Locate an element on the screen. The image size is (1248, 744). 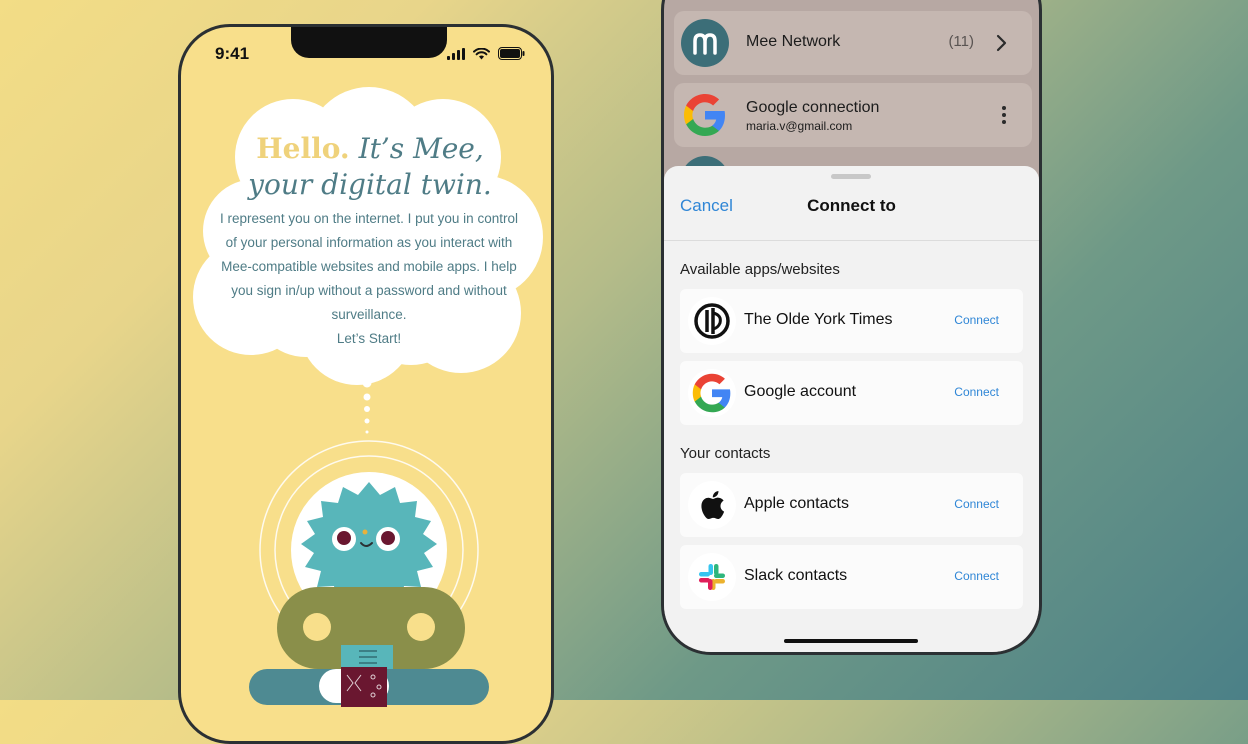
mee-character-illustration is located at coordinates (369, 573).